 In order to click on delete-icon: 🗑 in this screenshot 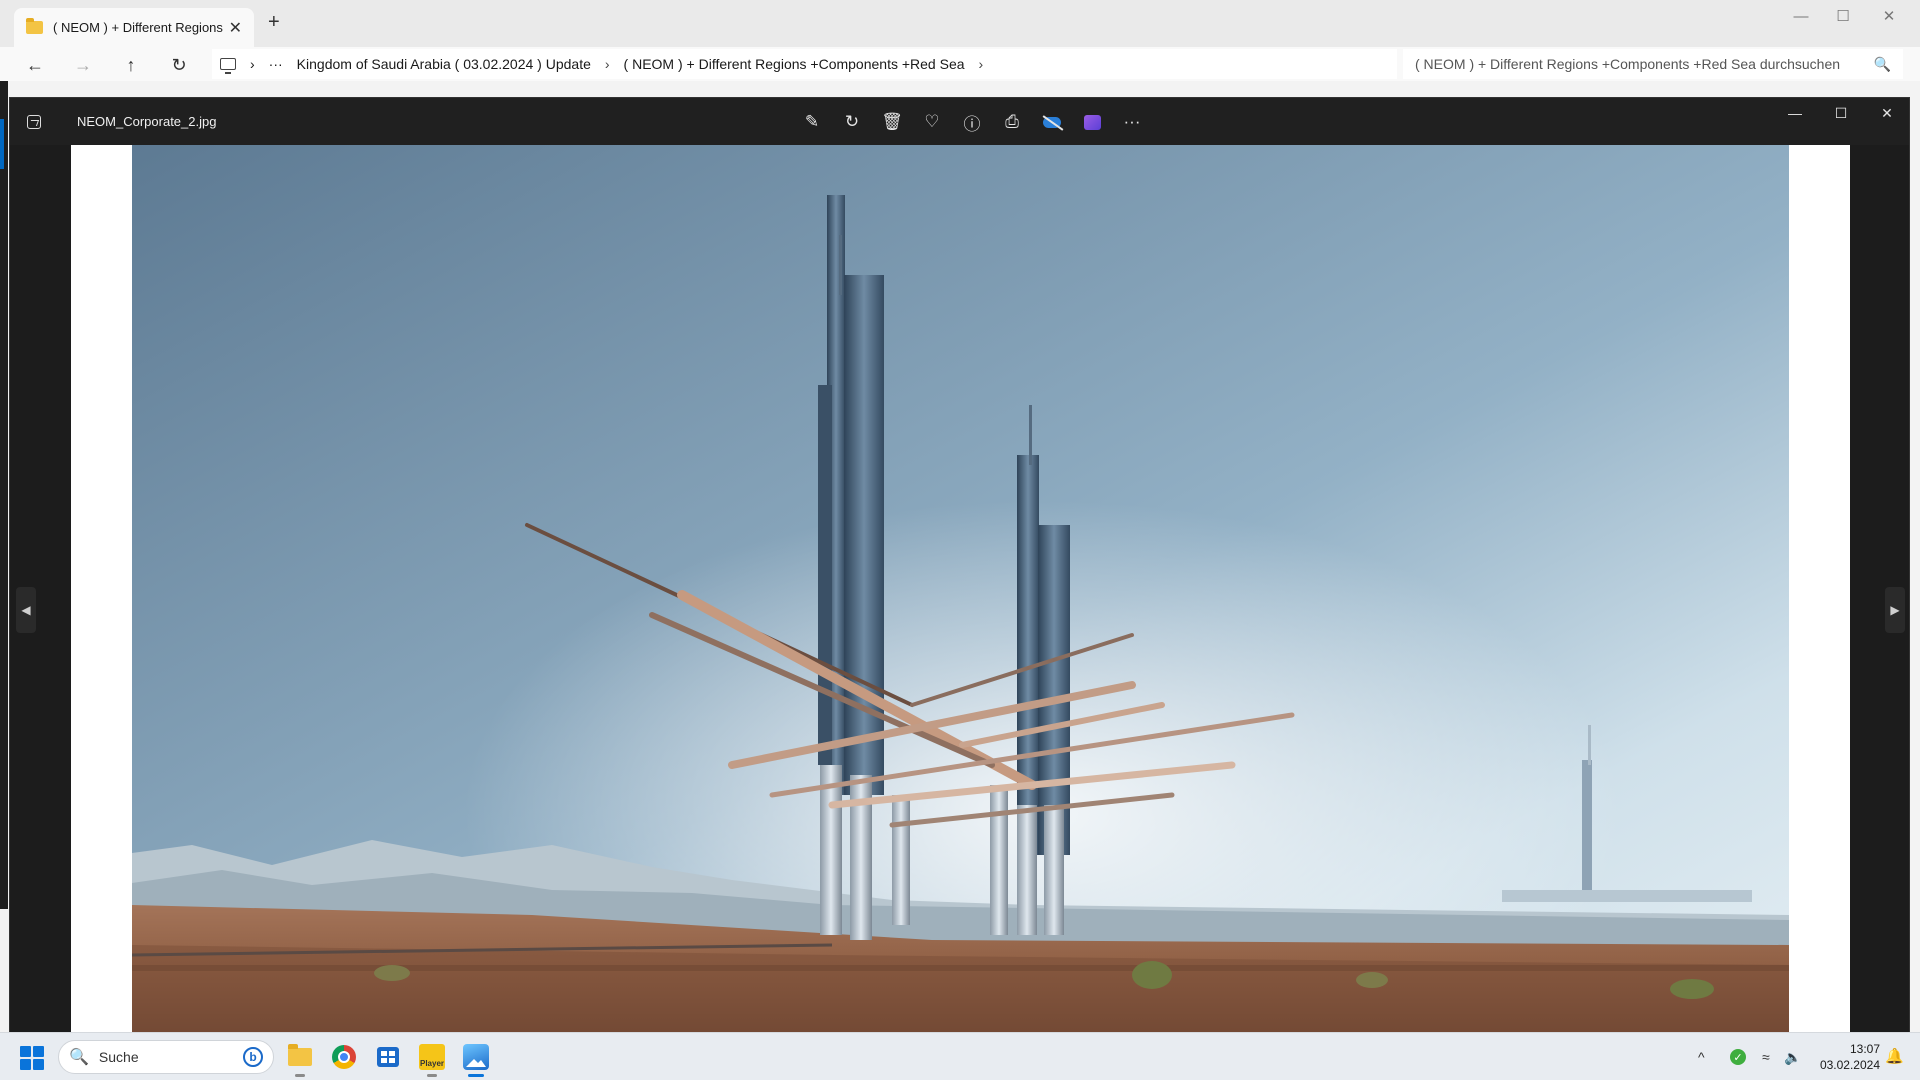, I will do `click(892, 122)`.